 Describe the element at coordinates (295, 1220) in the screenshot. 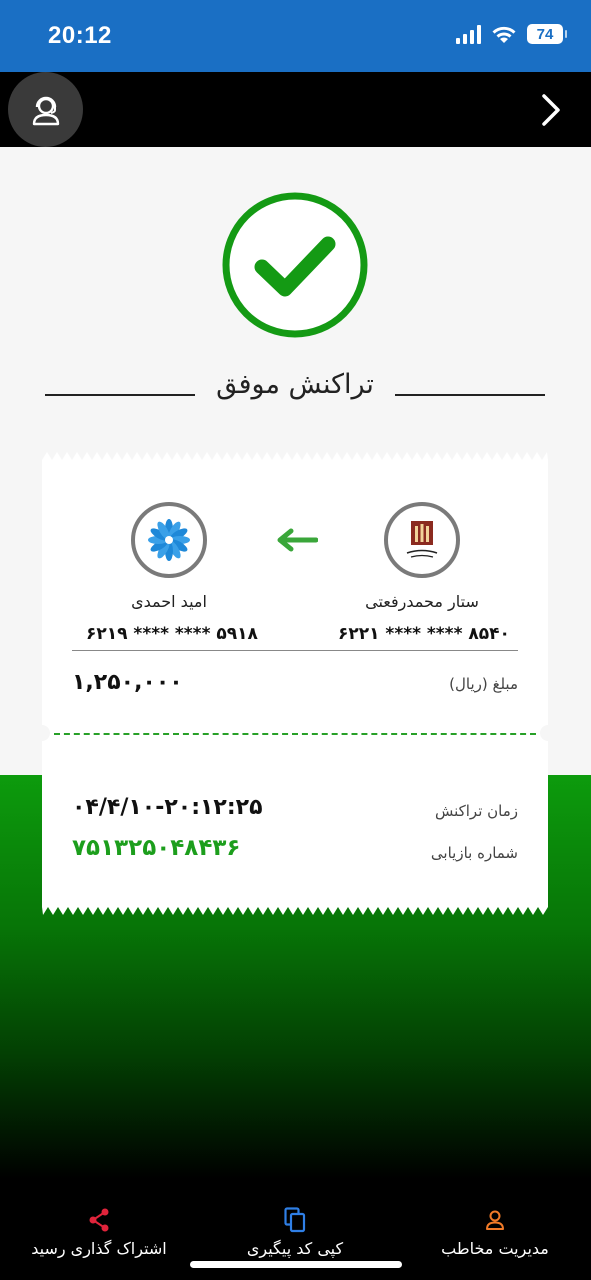

I see `copy-icon` at that location.